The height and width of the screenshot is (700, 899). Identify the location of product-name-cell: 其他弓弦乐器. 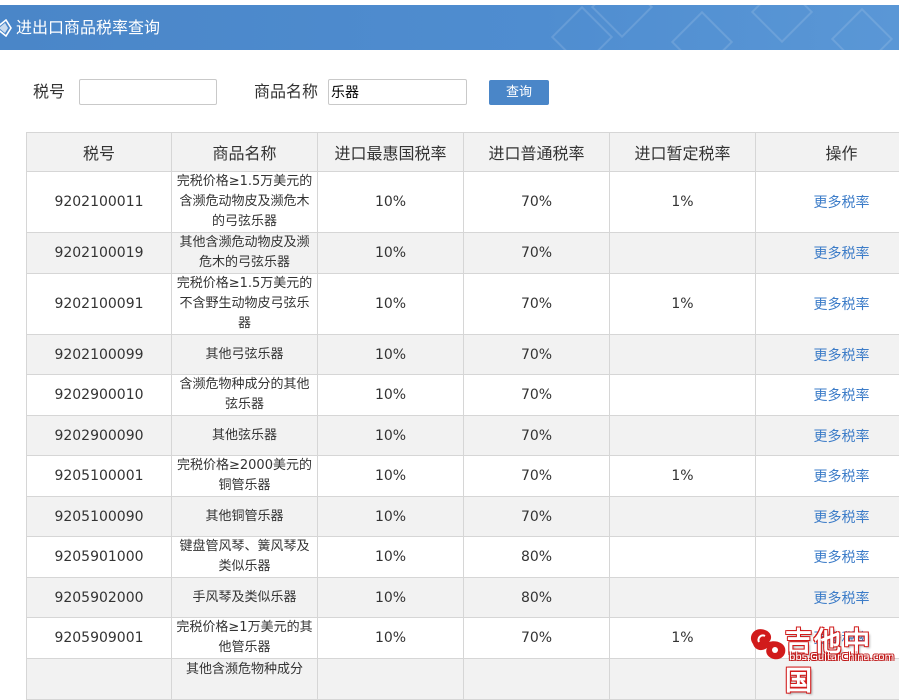
(245, 355).